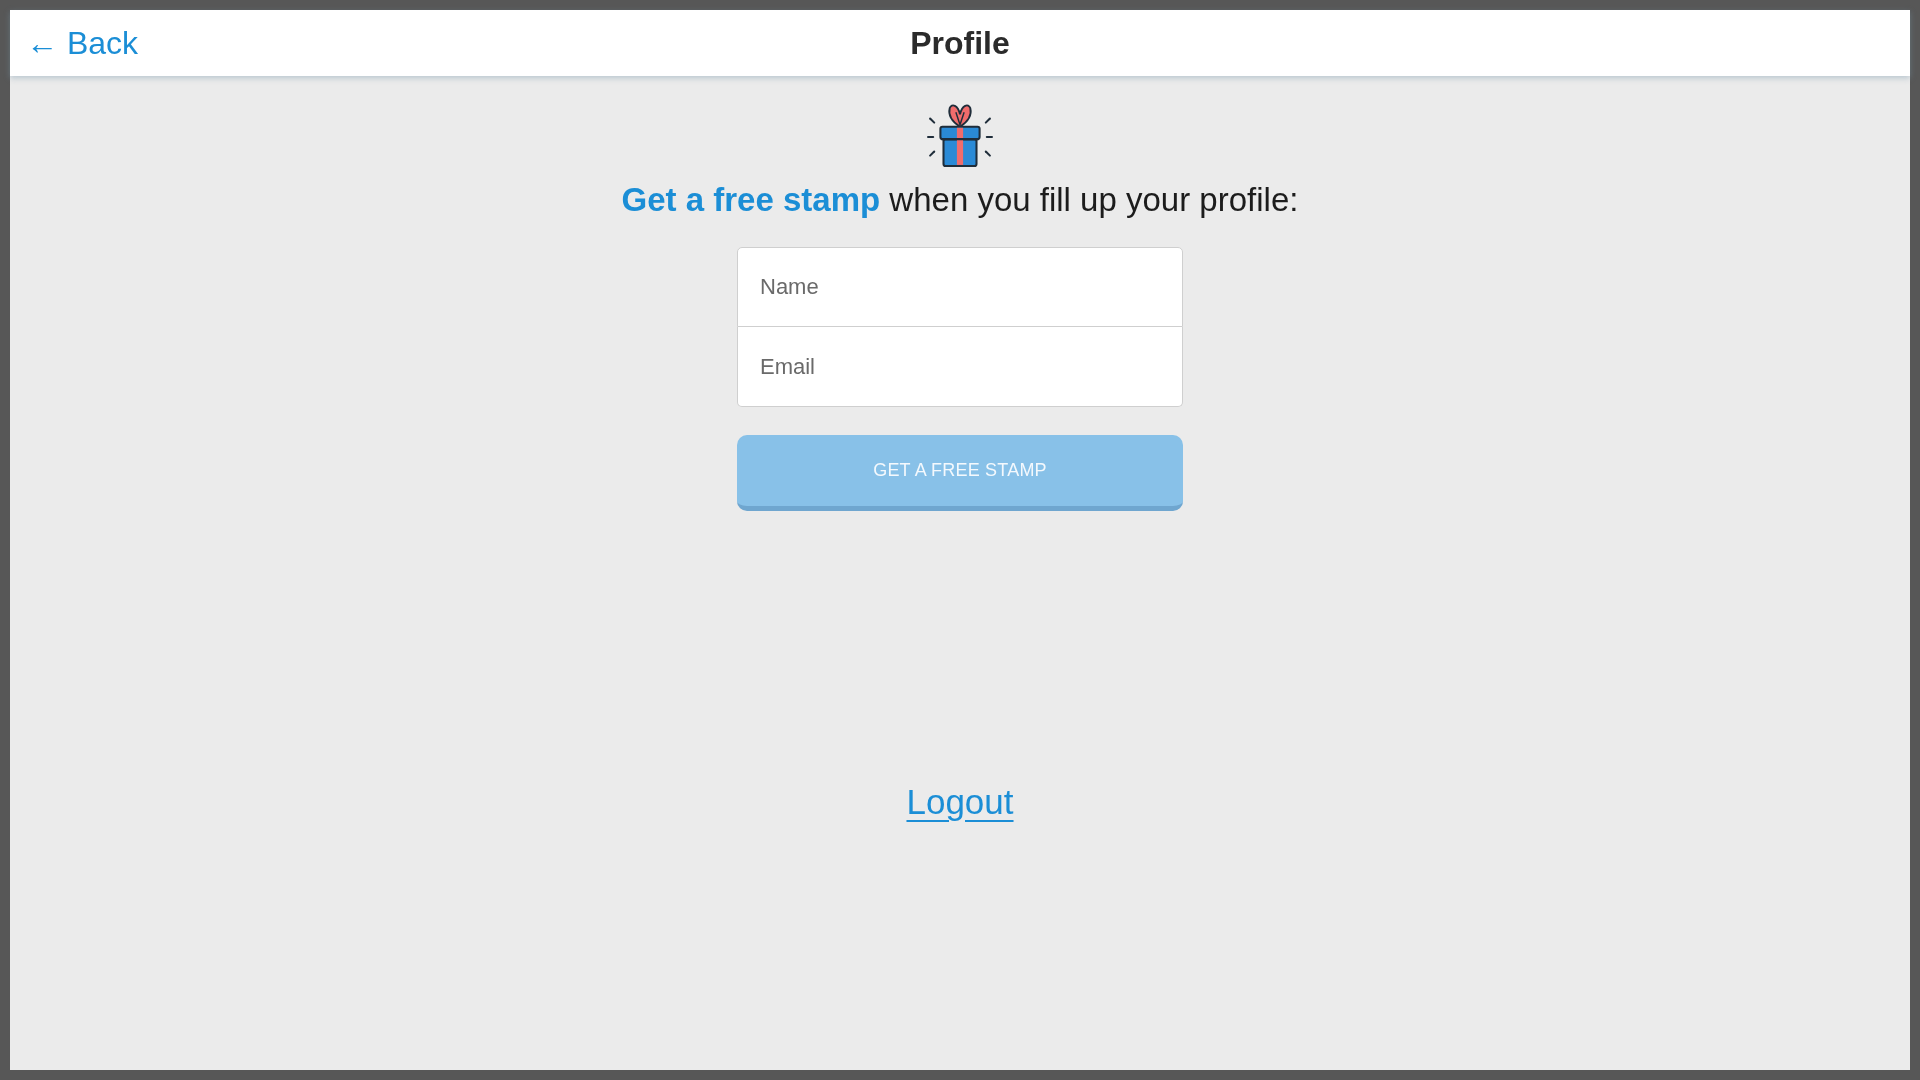 This screenshot has height=1080, width=1920. I want to click on input-field: Email, so click(960, 367).